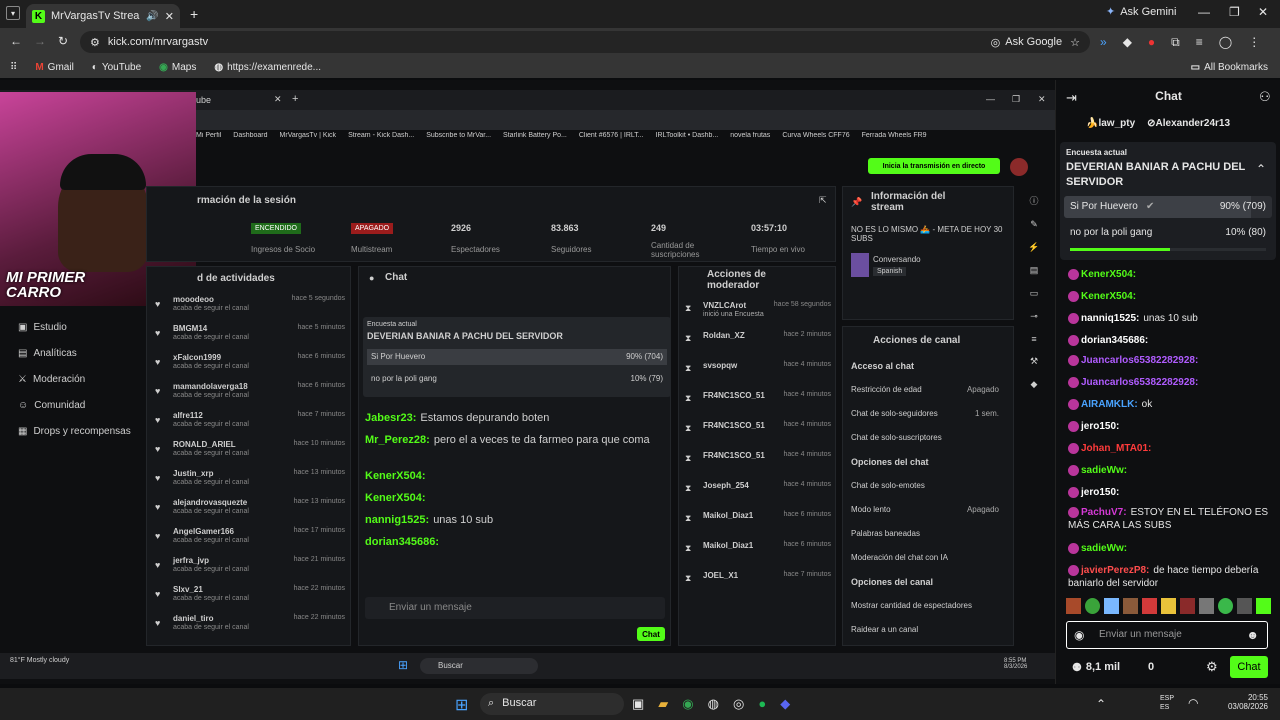  I want to click on chat-username: Johan_MTA01:, so click(1116, 448).